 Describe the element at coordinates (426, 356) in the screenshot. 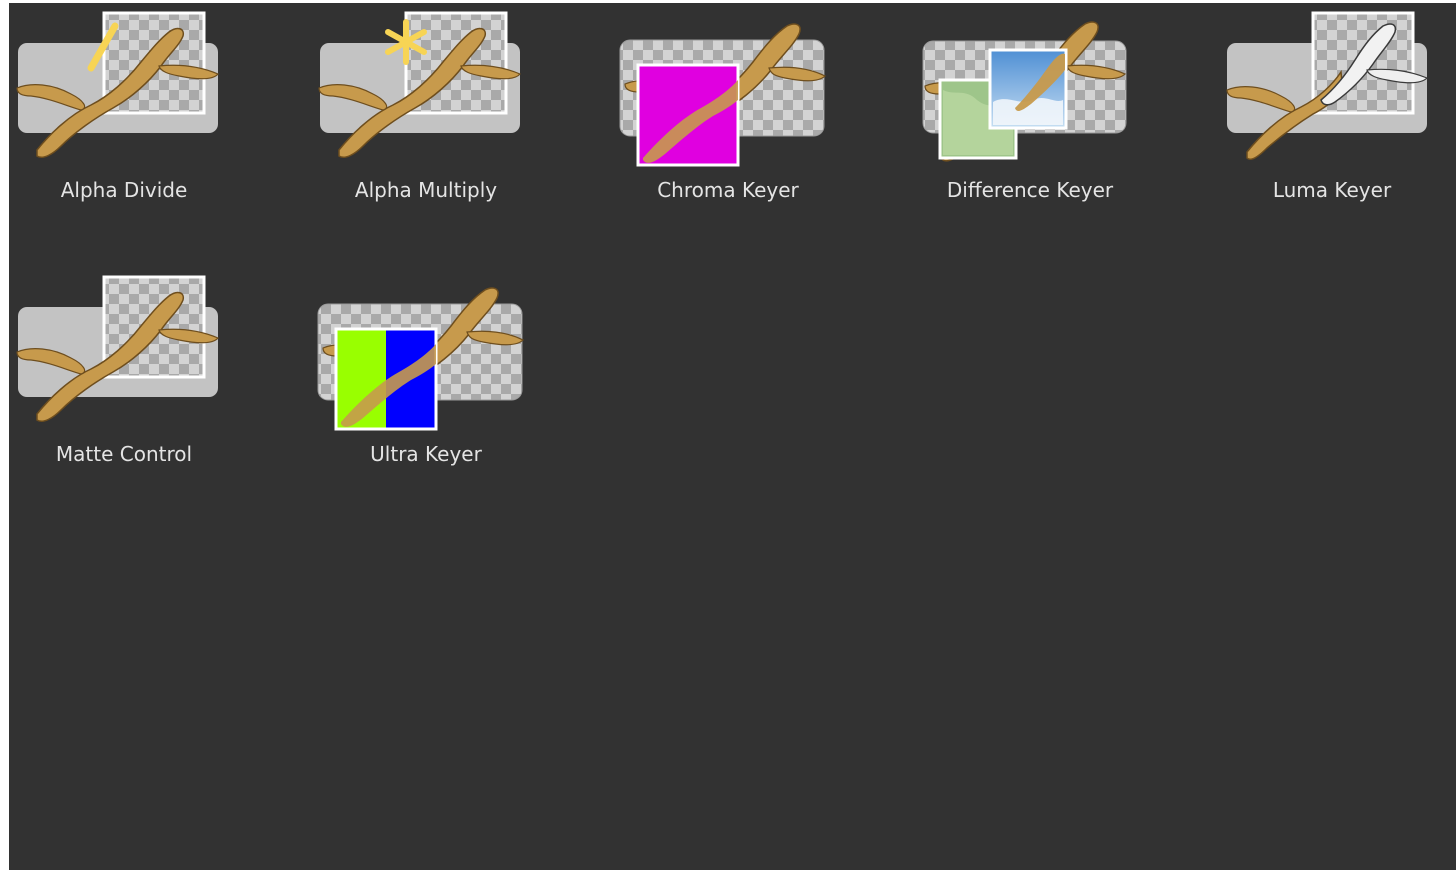

I see `ultra-keyer-icon` at that location.